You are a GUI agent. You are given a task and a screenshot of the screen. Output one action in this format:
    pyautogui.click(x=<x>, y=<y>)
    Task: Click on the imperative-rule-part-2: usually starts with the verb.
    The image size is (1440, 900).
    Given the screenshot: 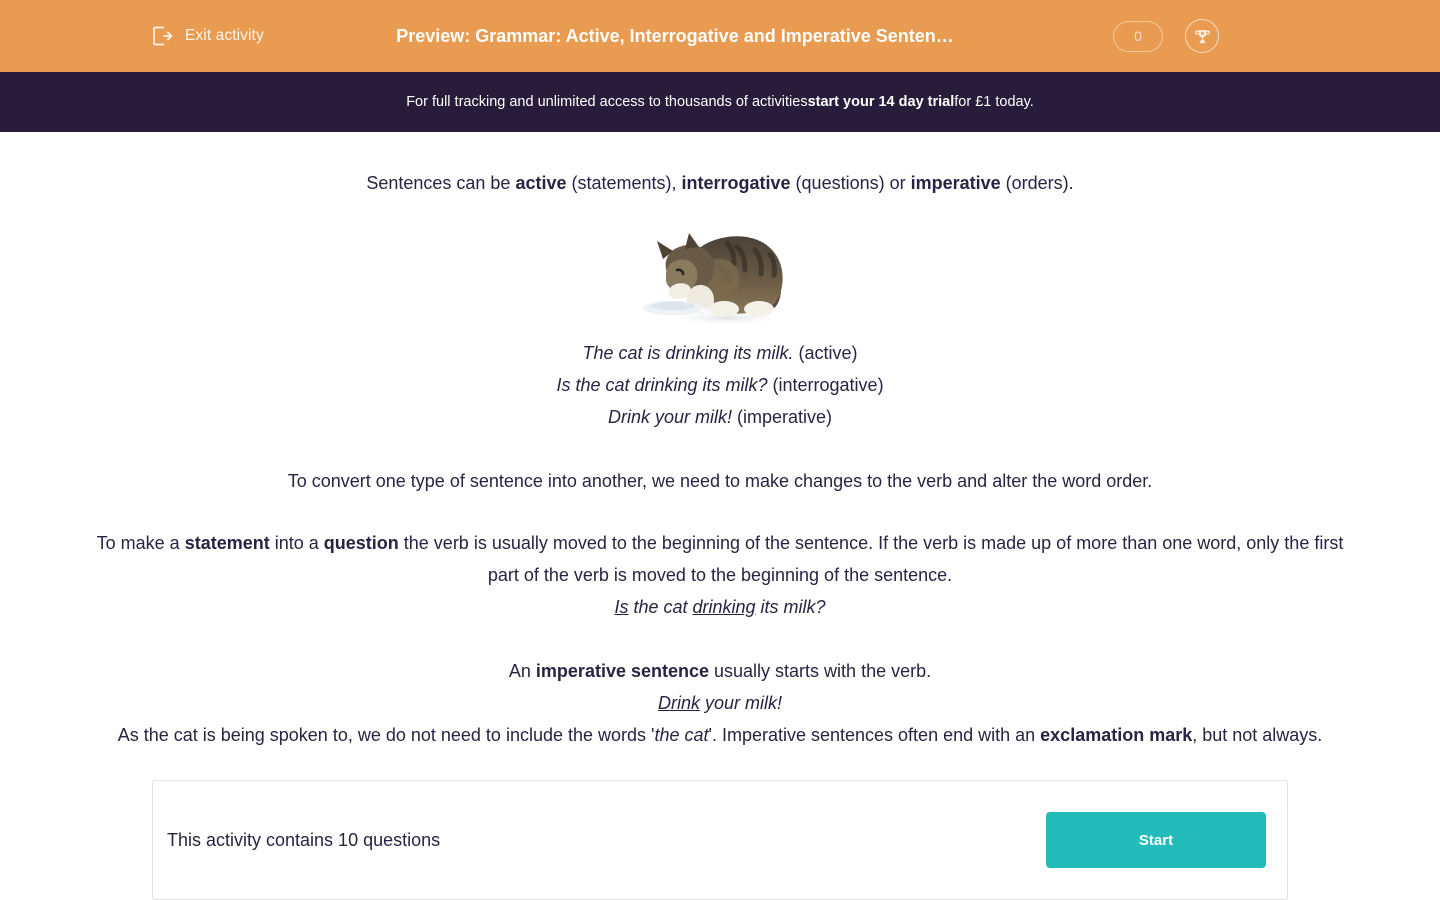 What is the action you would take?
    pyautogui.click(x=820, y=671)
    